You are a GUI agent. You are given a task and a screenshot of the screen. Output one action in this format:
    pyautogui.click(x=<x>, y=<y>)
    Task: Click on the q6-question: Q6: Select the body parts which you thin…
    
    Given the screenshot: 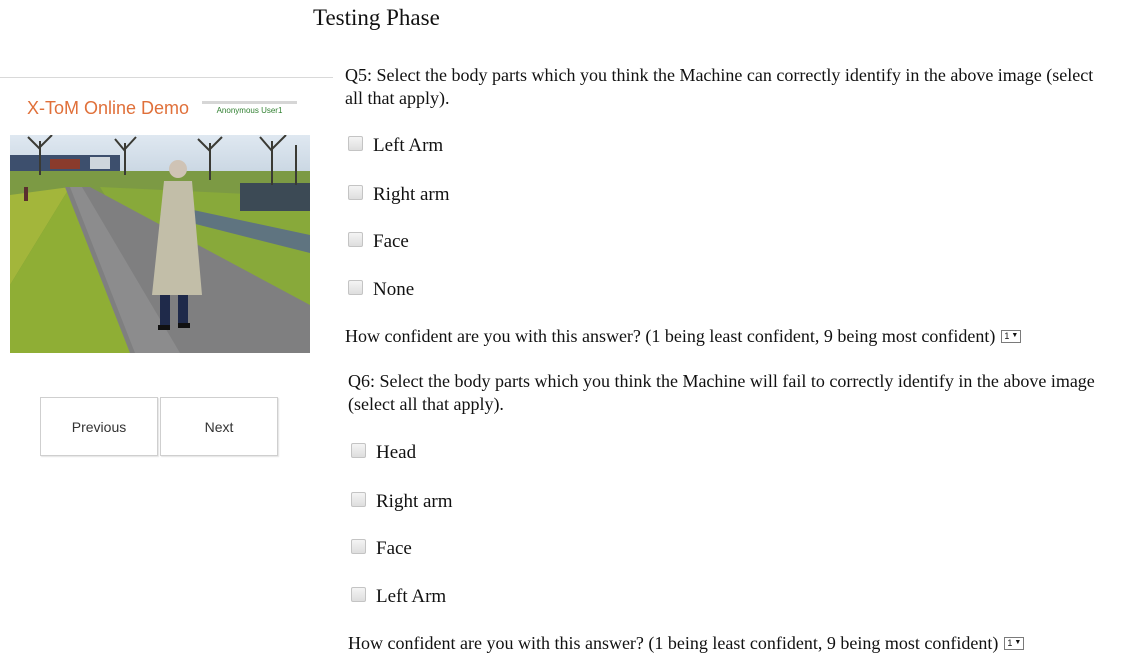 What is the action you would take?
    pyautogui.click(x=721, y=392)
    